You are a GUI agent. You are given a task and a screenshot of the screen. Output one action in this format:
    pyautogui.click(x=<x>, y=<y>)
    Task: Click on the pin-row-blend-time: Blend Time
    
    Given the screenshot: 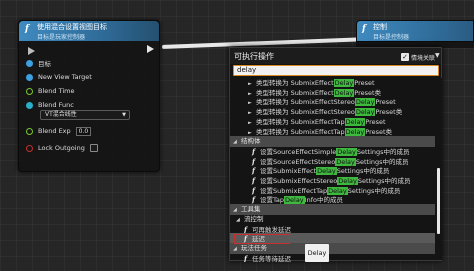 What is the action you would take?
    pyautogui.click(x=50, y=91)
    